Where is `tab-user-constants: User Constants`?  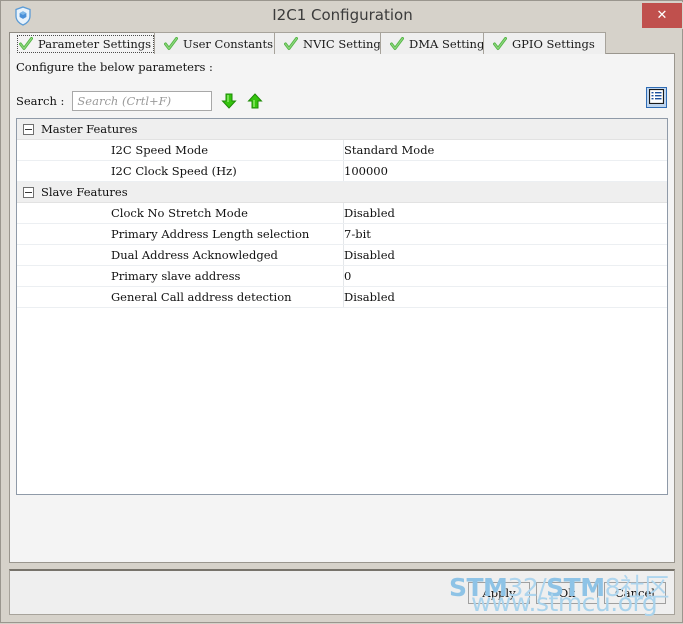 tab-user-constants: User Constants is located at coordinates (219, 43).